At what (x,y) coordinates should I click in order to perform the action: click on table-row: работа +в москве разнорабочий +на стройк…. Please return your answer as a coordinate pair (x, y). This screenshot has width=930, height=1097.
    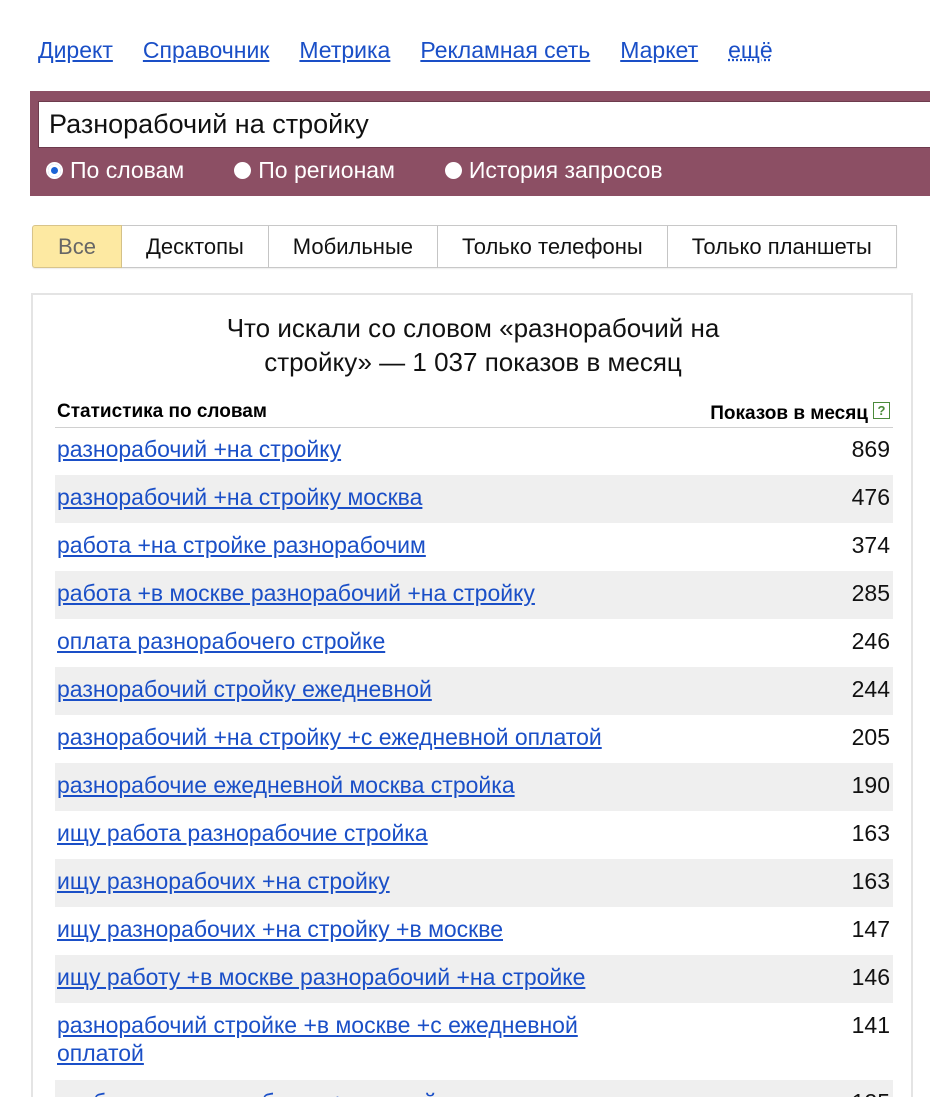
    Looking at the image, I should click on (474, 595).